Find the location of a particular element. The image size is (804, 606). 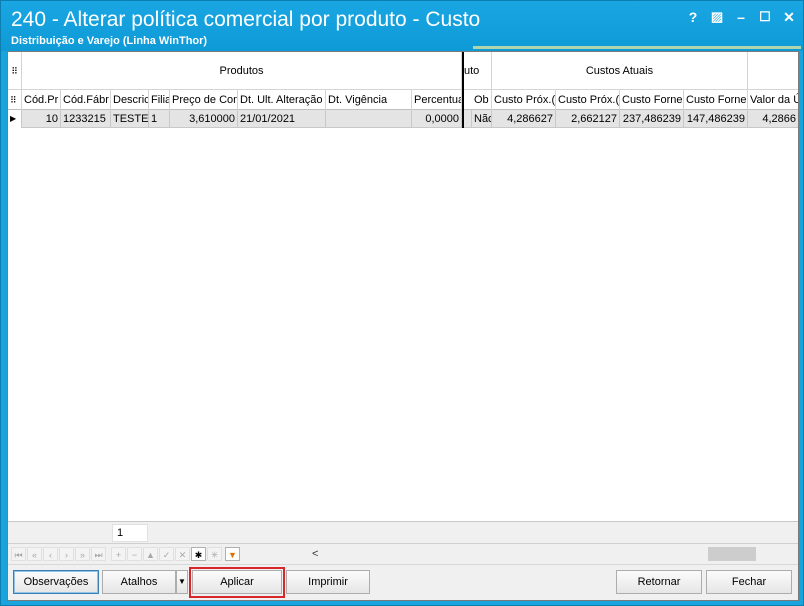

table-cell: 4,286627 is located at coordinates (524, 119).